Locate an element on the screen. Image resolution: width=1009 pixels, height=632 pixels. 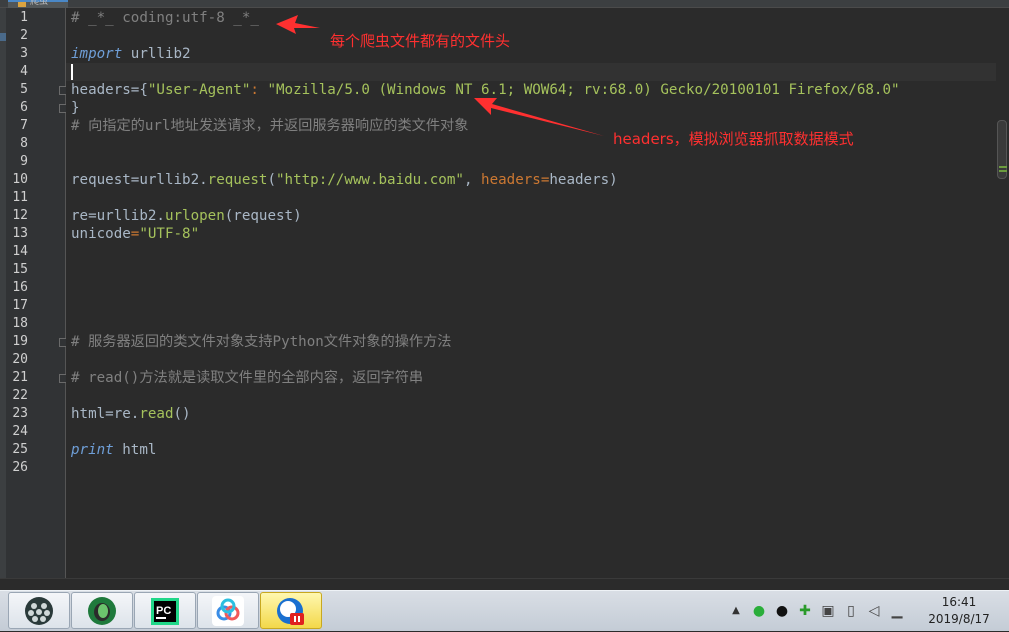
windows-taskbar: PC ▲ ● ● ✚ ▣ ▯ ◁ ▁ 16:41 2019/8/17 is located at coordinates (504, 610).